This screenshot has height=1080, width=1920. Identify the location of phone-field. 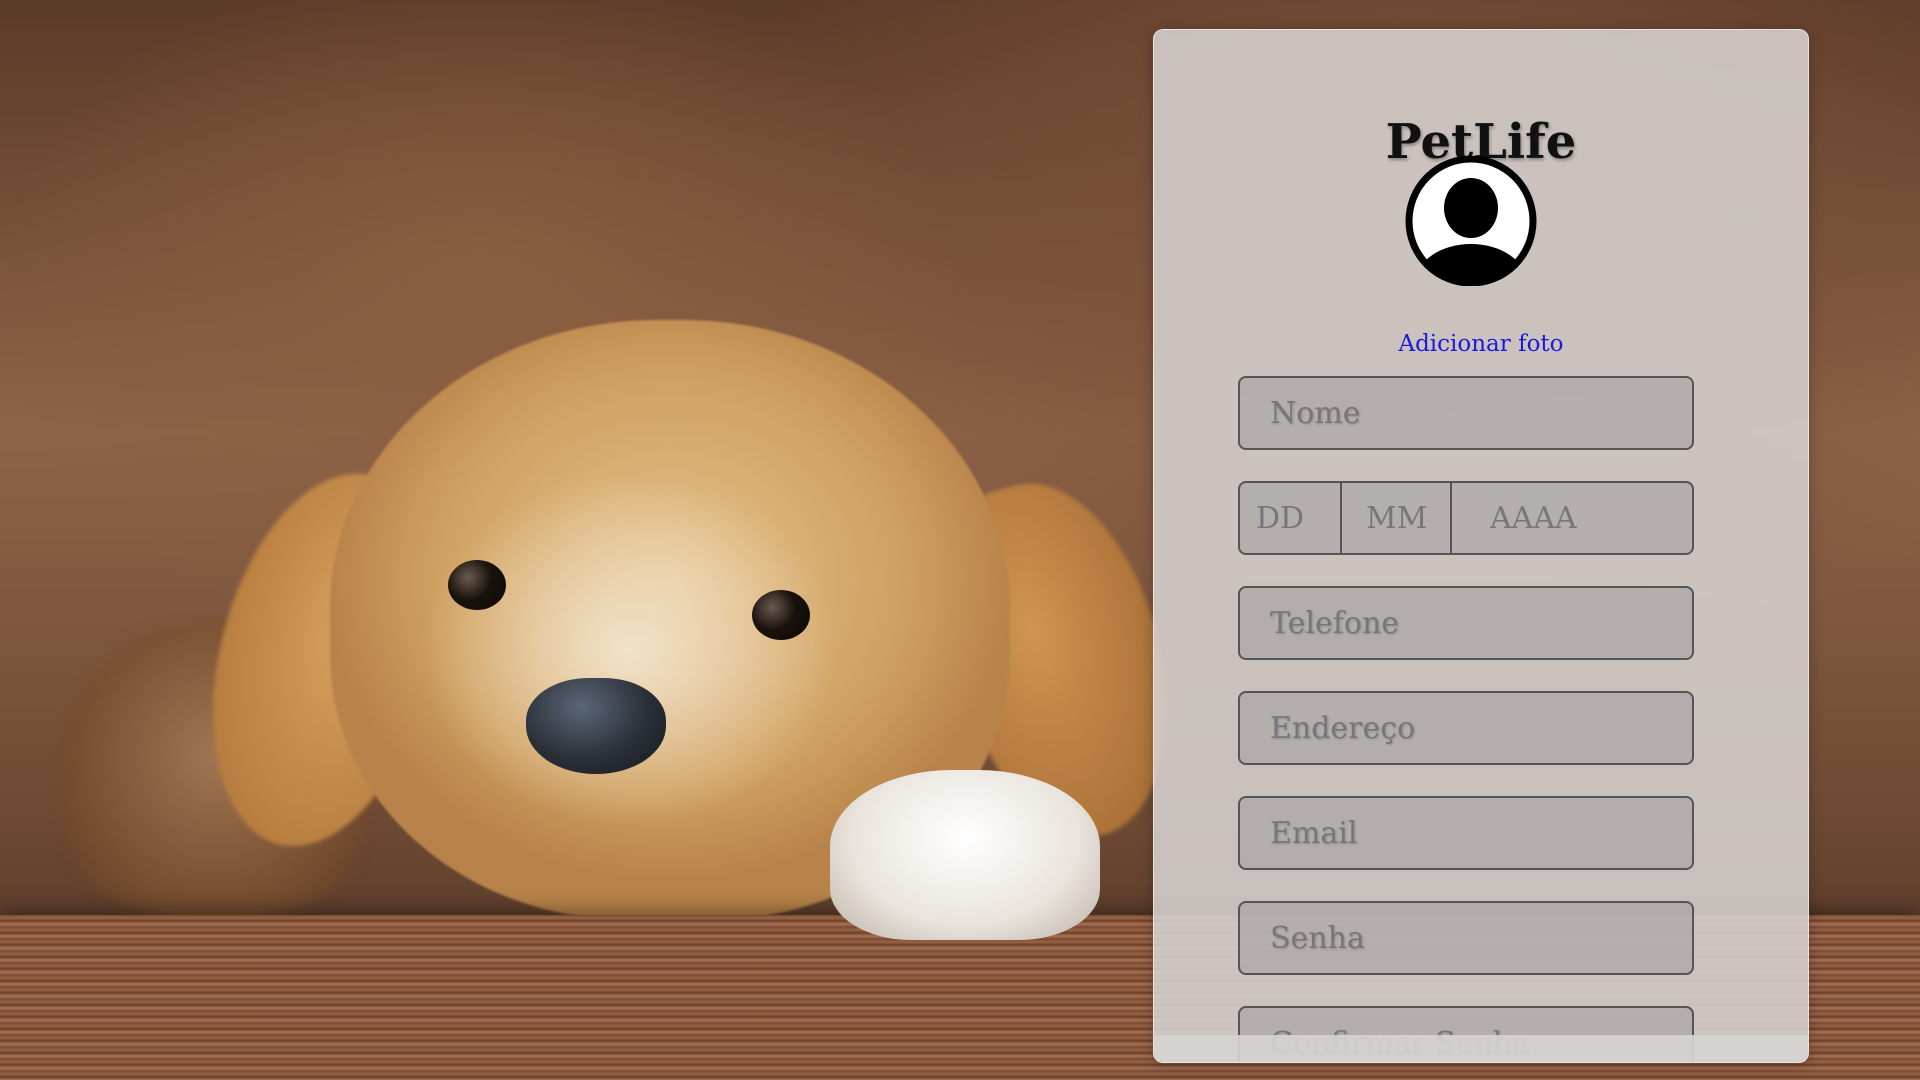
(1466, 623).